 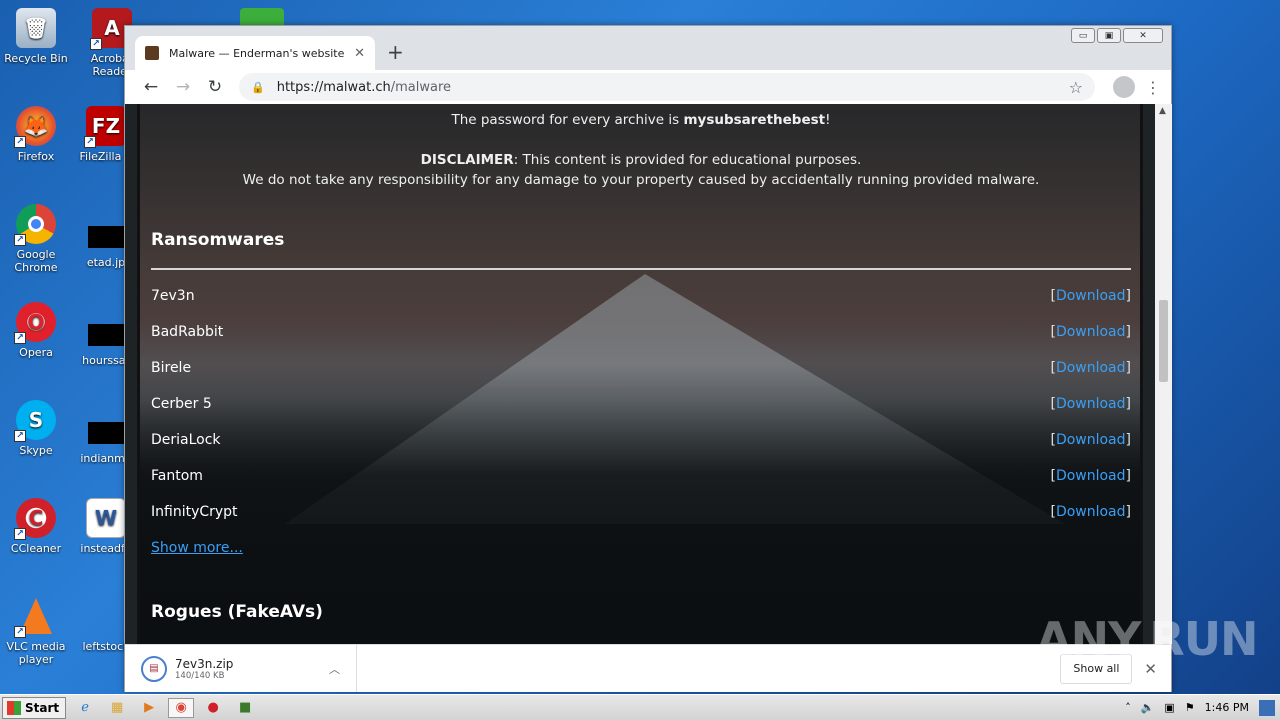 I want to click on word-document-icon: W, so click(x=106, y=518).